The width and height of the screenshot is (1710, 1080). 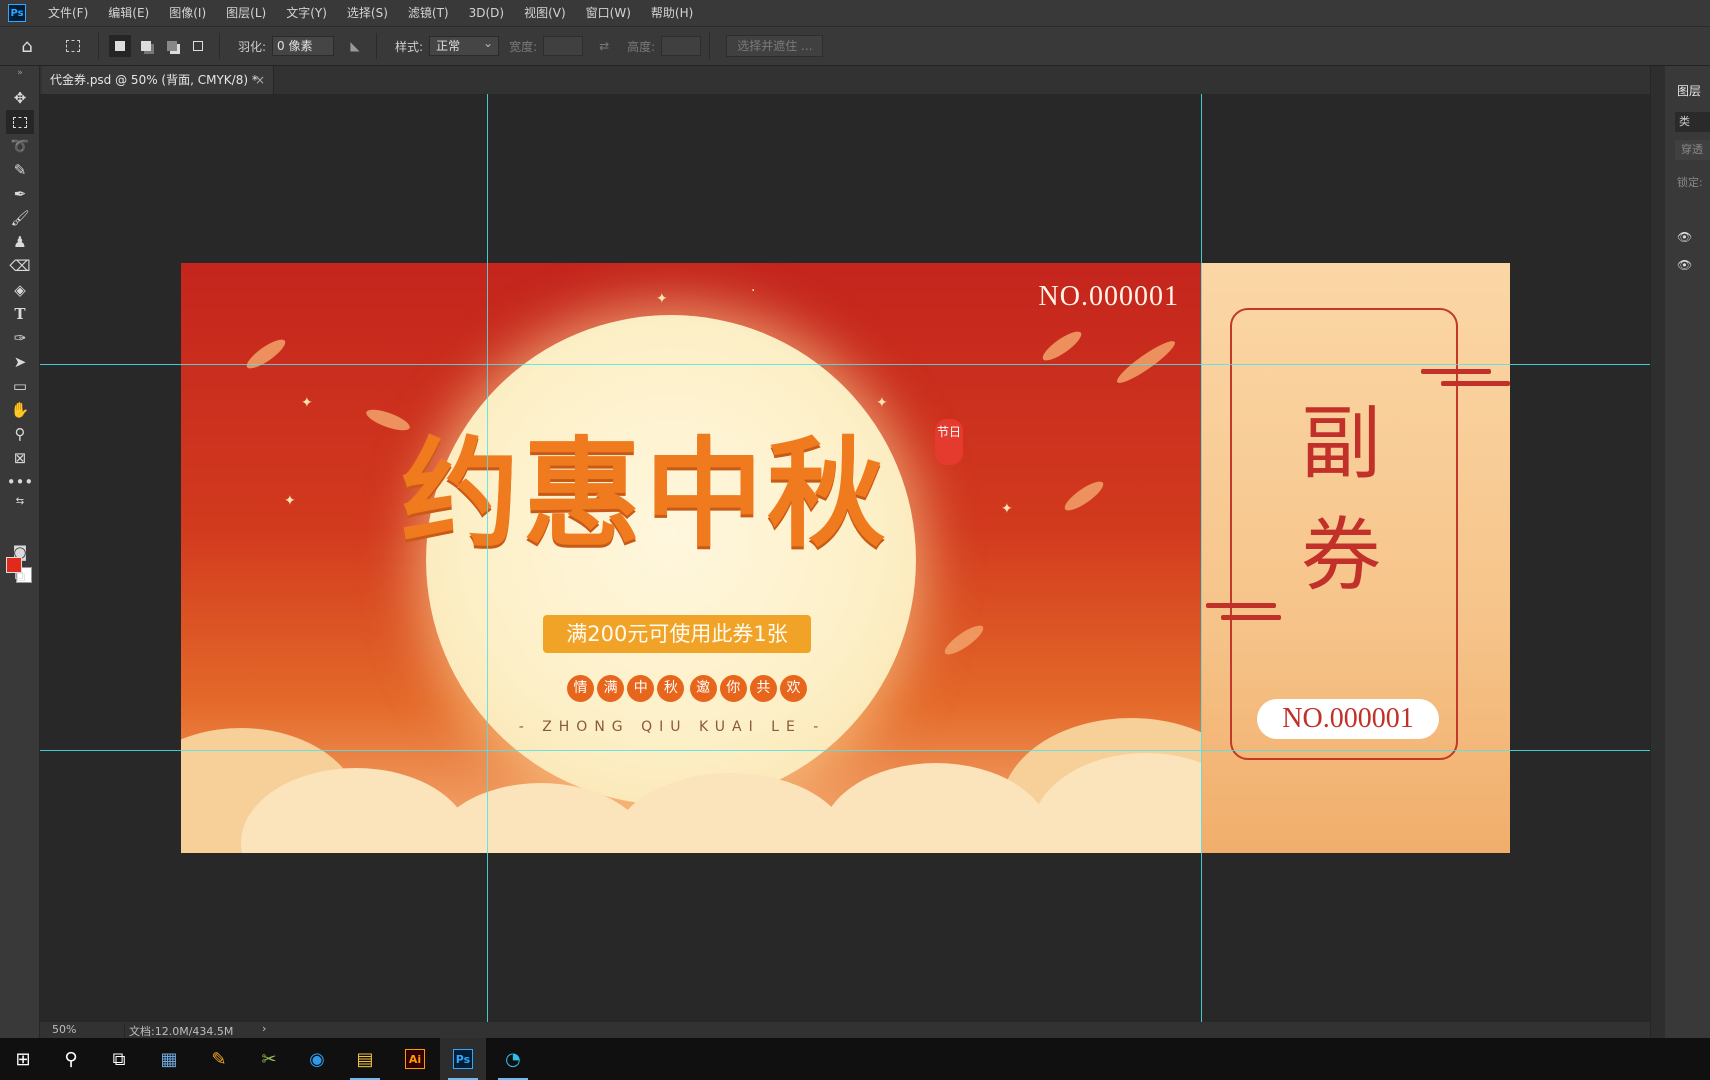 I want to click on zoom-tool-icon: ⚲, so click(x=20, y=434).